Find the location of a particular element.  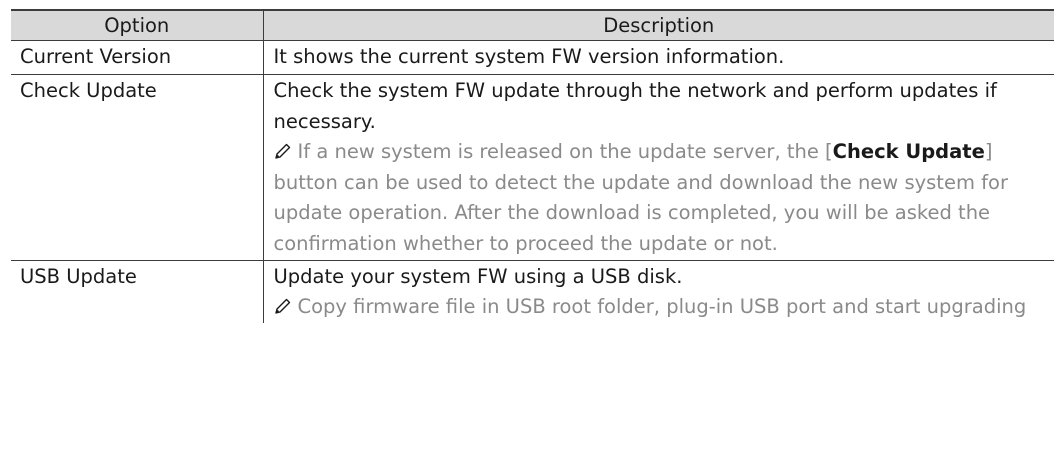

description-text: Update your system FW using a USB disk. is located at coordinates (478, 276).